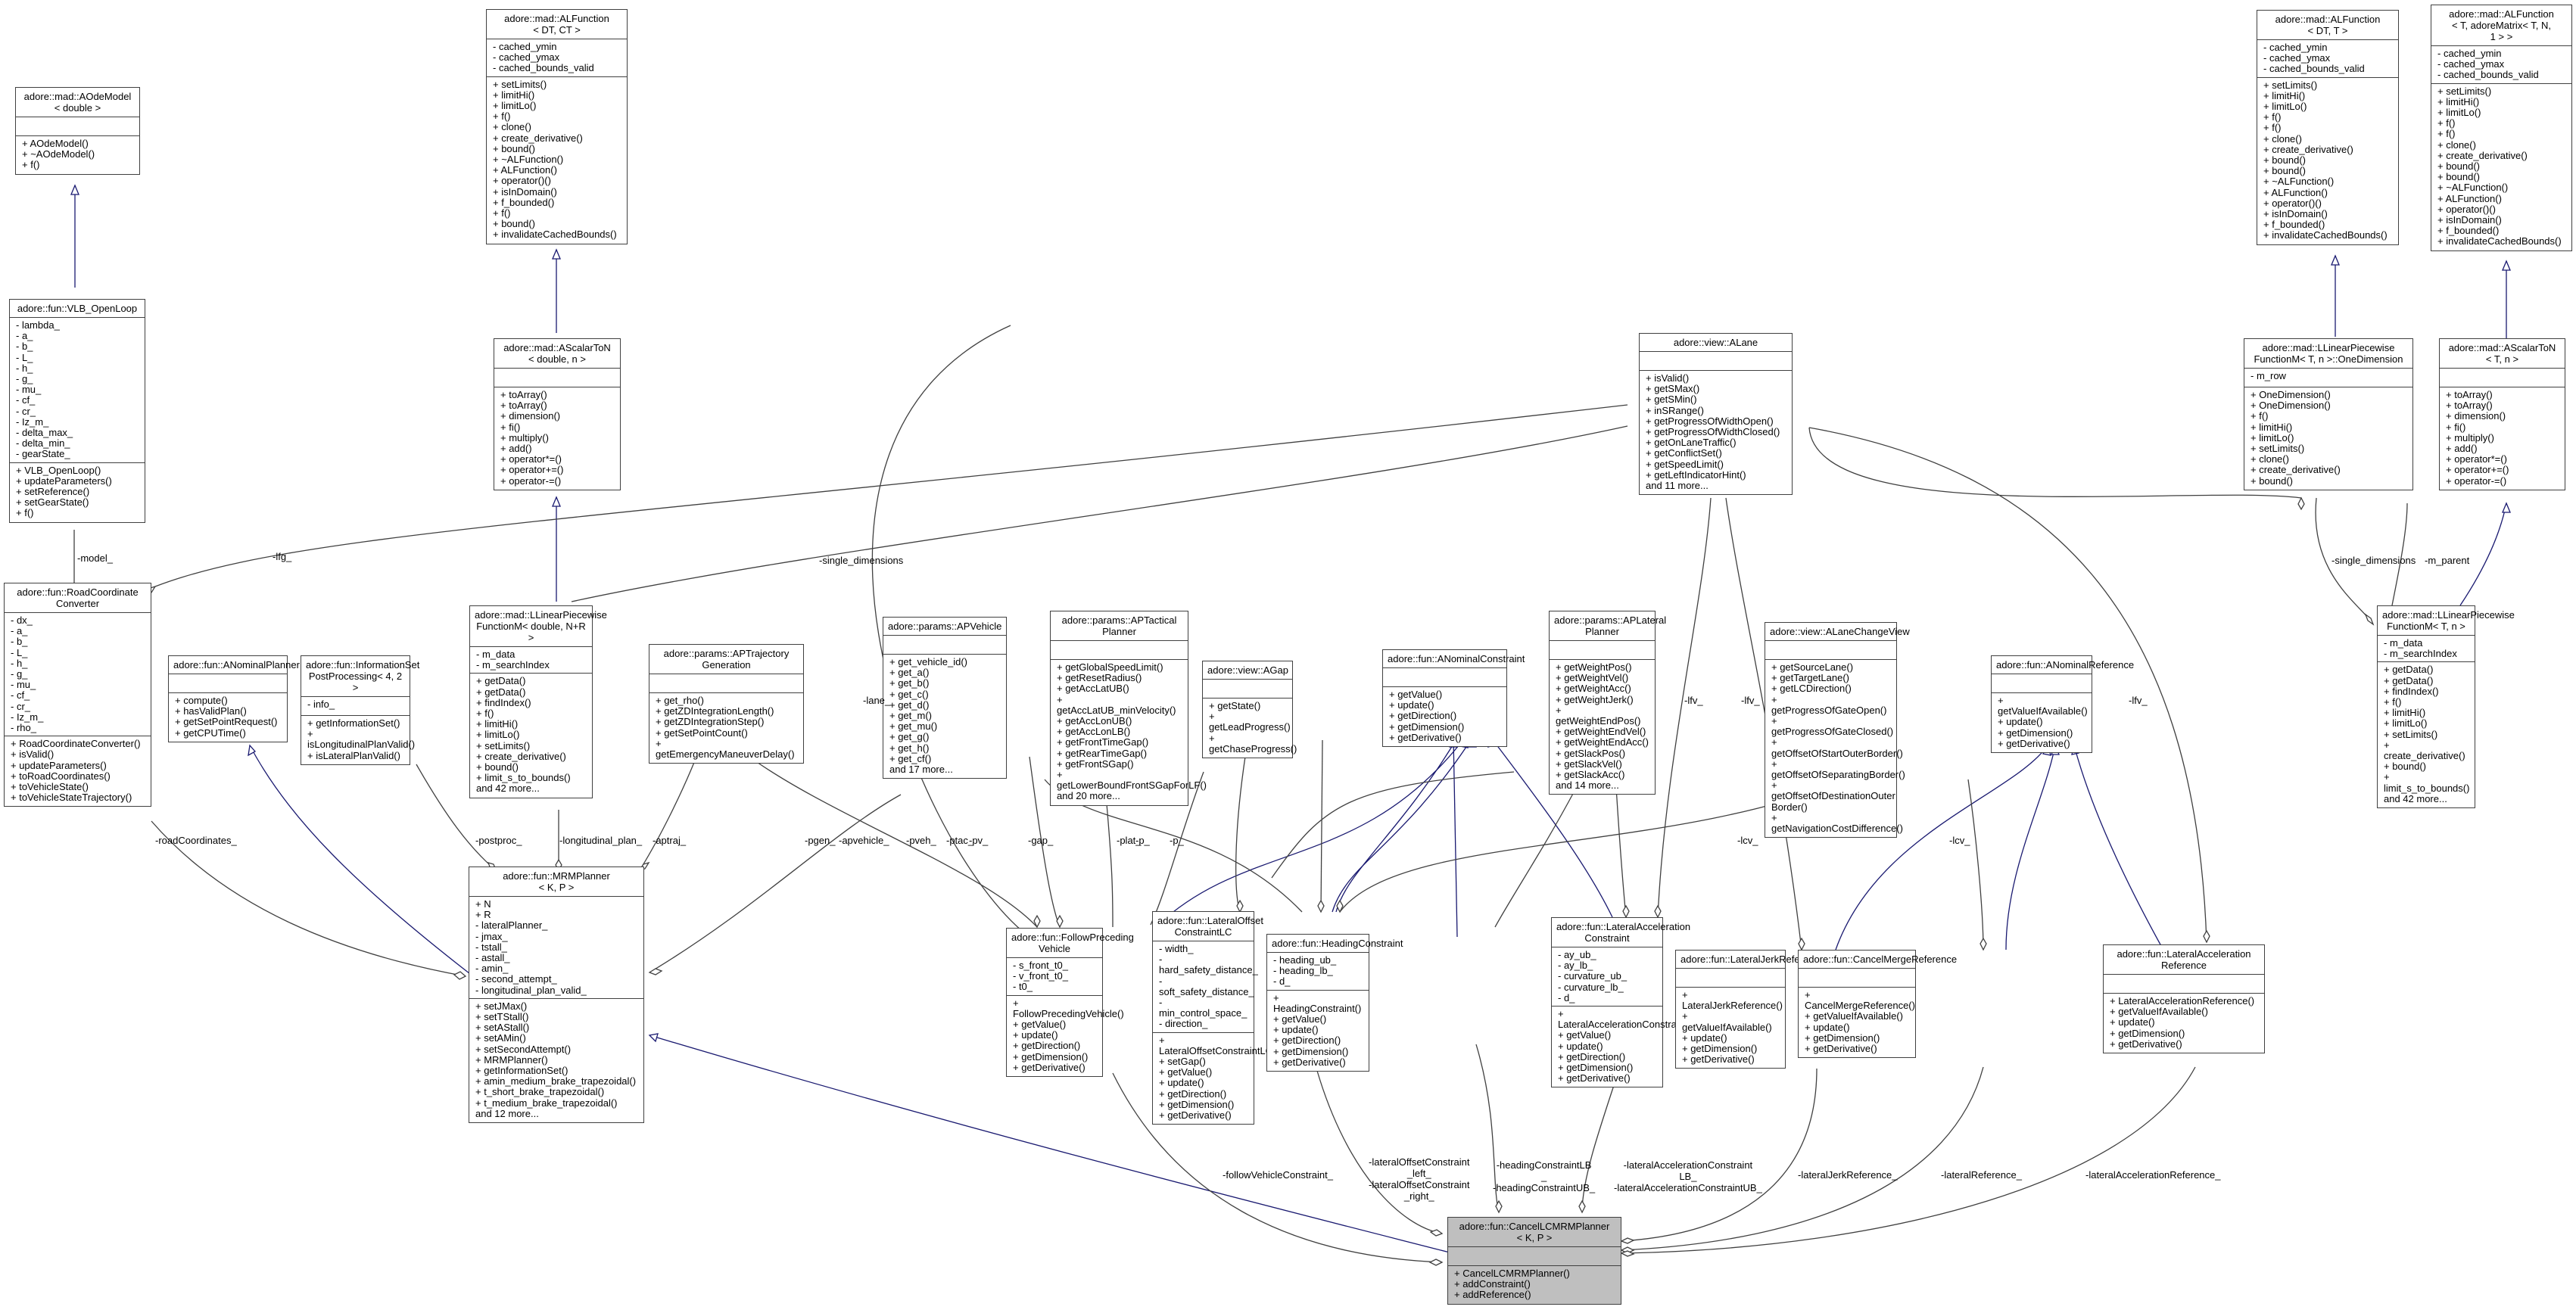 This screenshot has width=2576, height=1313. Describe the element at coordinates (1247, 670) in the screenshot. I see `class-title: adore::view::AGap` at that location.